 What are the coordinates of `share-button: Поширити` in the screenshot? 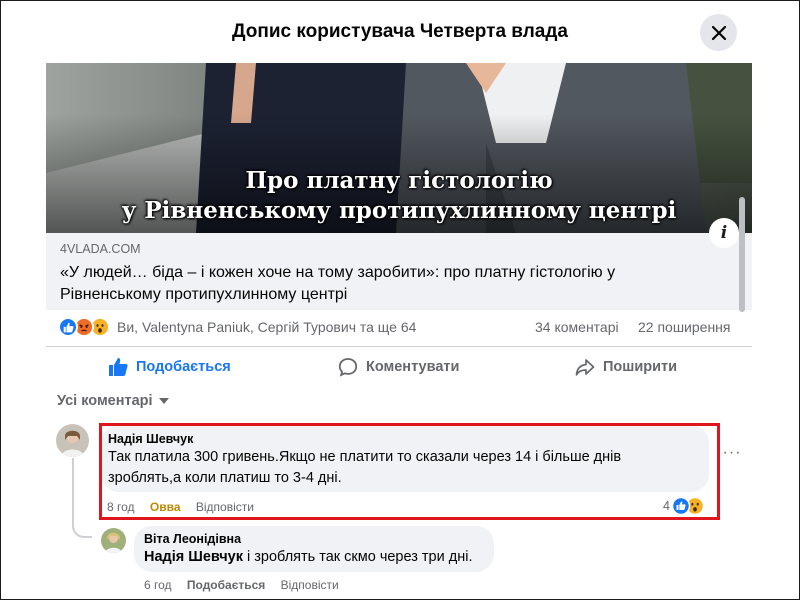 It's located at (626, 367).